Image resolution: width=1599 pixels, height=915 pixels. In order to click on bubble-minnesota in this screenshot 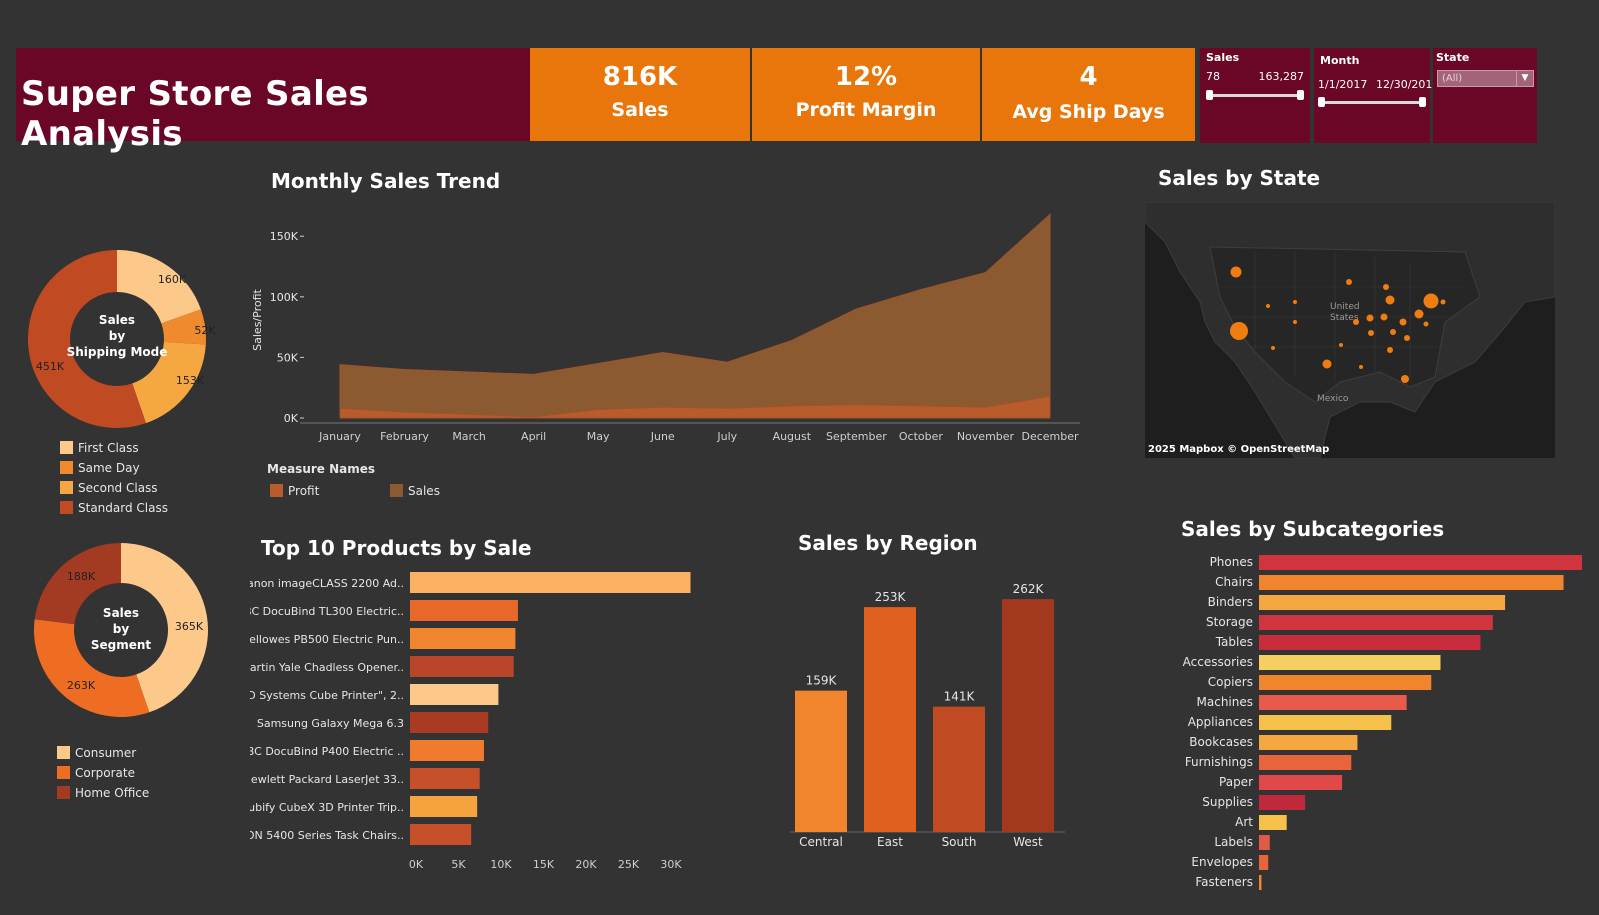, I will do `click(1349, 282)`.